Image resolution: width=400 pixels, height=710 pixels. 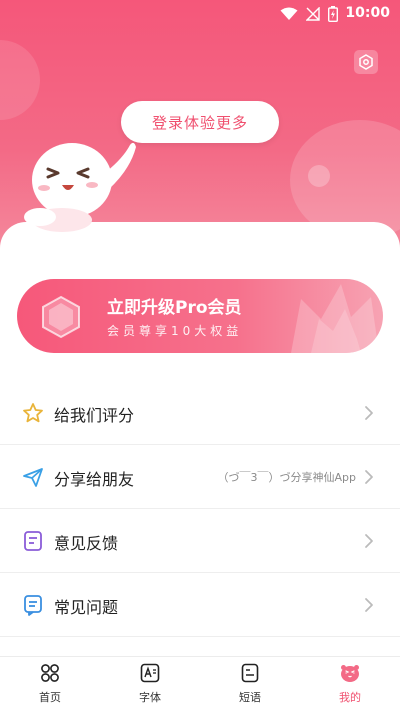 What do you see at coordinates (86, 607) in the screenshot?
I see `menu-item-label: 常见问题` at bounding box center [86, 607].